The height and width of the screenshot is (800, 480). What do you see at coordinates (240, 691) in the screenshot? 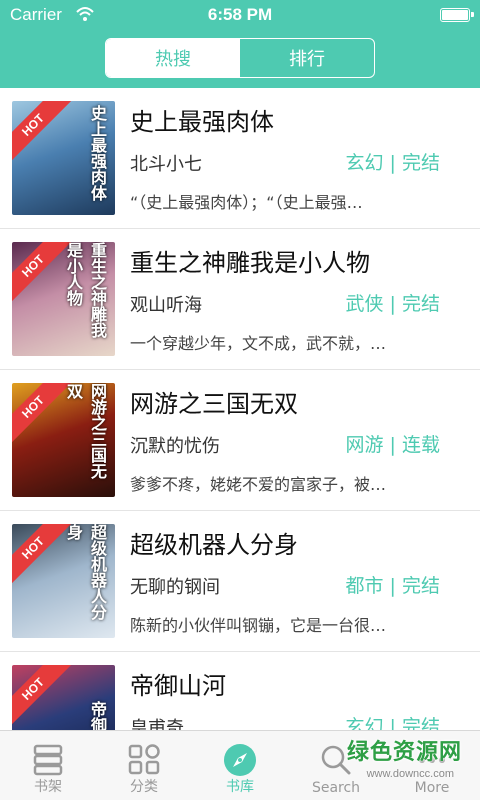
I see `book-row: HOT 帝御山河 帝御山河 皇甫奇 玄幻 | 完结` at bounding box center [240, 691].